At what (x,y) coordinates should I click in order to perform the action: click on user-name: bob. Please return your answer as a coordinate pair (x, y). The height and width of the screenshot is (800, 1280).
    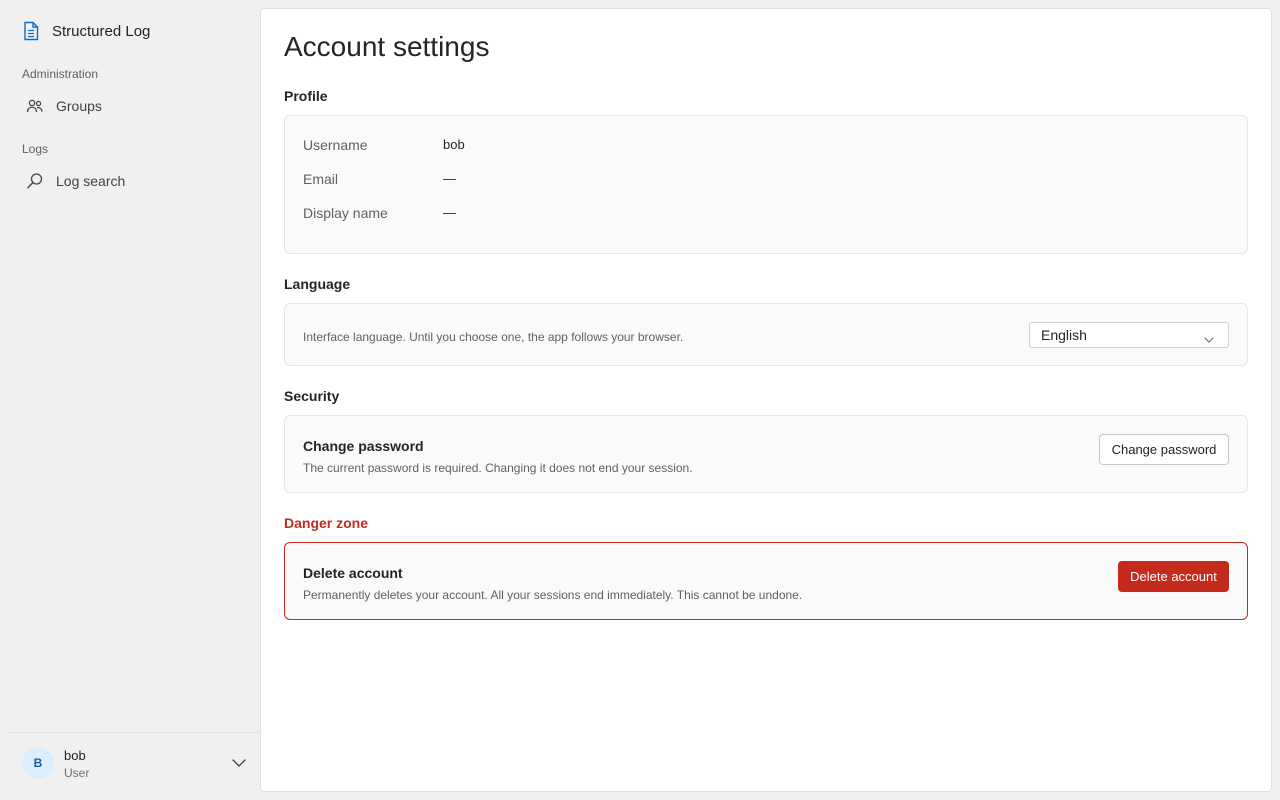
    Looking at the image, I should click on (75, 755).